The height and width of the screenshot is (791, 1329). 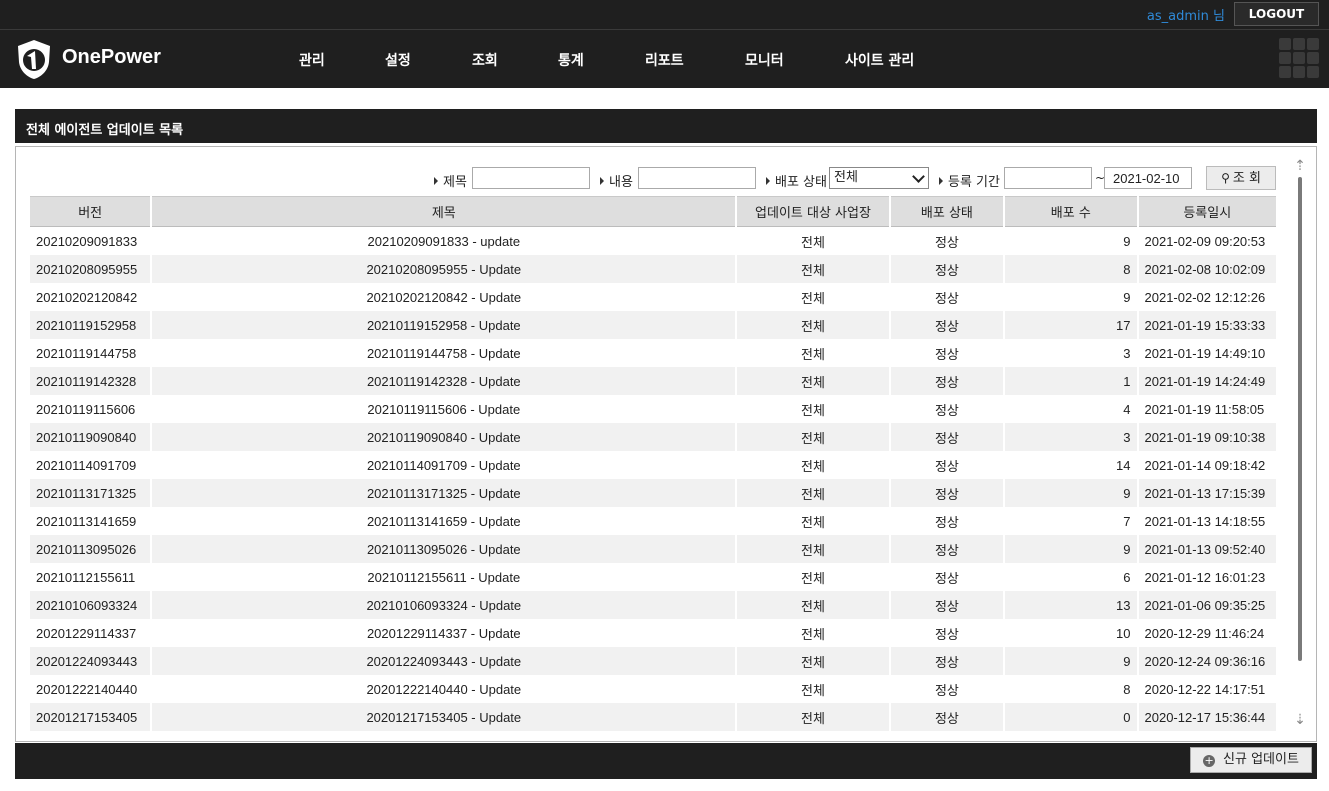 What do you see at coordinates (1207, 211) in the screenshot?
I see `column-header-registered-at: 등록일시` at bounding box center [1207, 211].